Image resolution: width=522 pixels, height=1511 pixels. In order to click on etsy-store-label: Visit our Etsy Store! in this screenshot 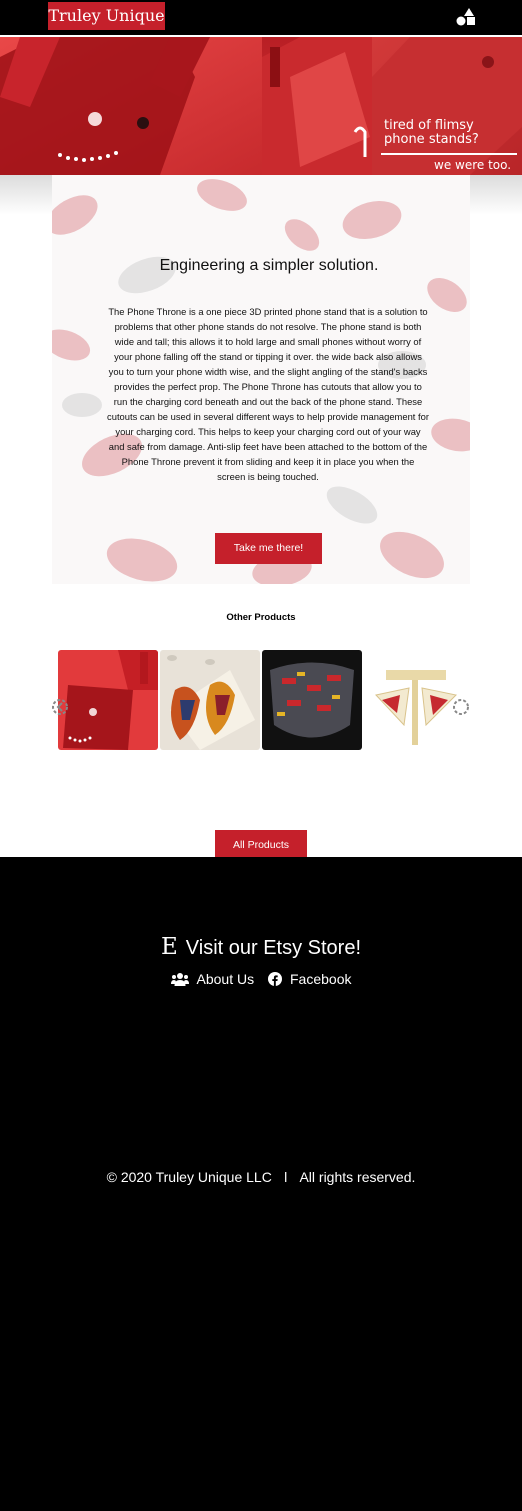, I will do `click(273, 948)`.